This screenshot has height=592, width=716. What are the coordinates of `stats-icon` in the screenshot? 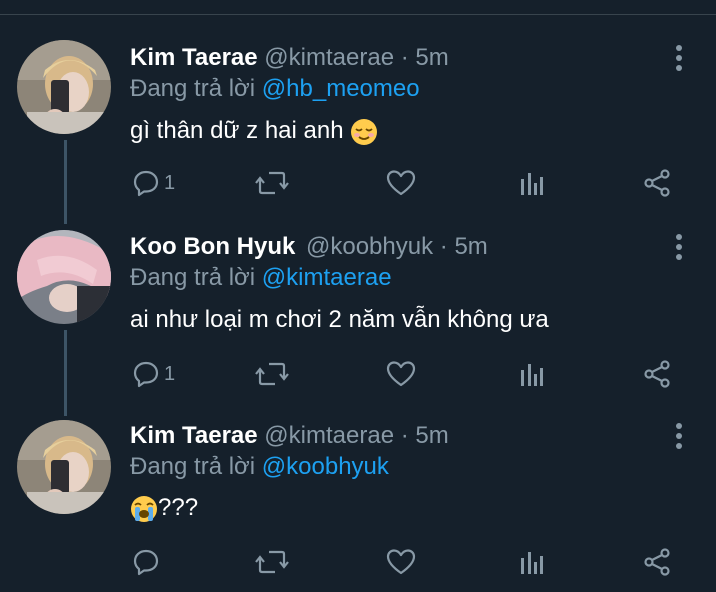 It's located at (532, 563).